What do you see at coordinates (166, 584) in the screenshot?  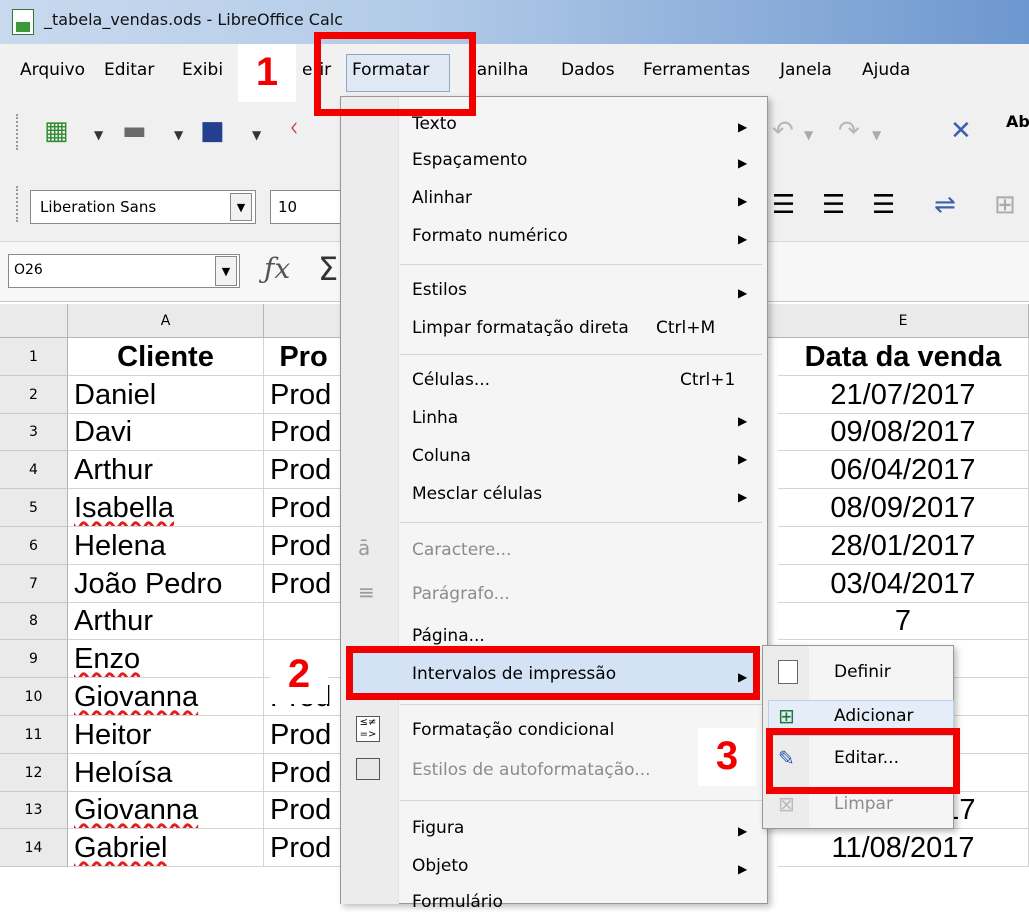 I see `cell-a: João Pedro` at bounding box center [166, 584].